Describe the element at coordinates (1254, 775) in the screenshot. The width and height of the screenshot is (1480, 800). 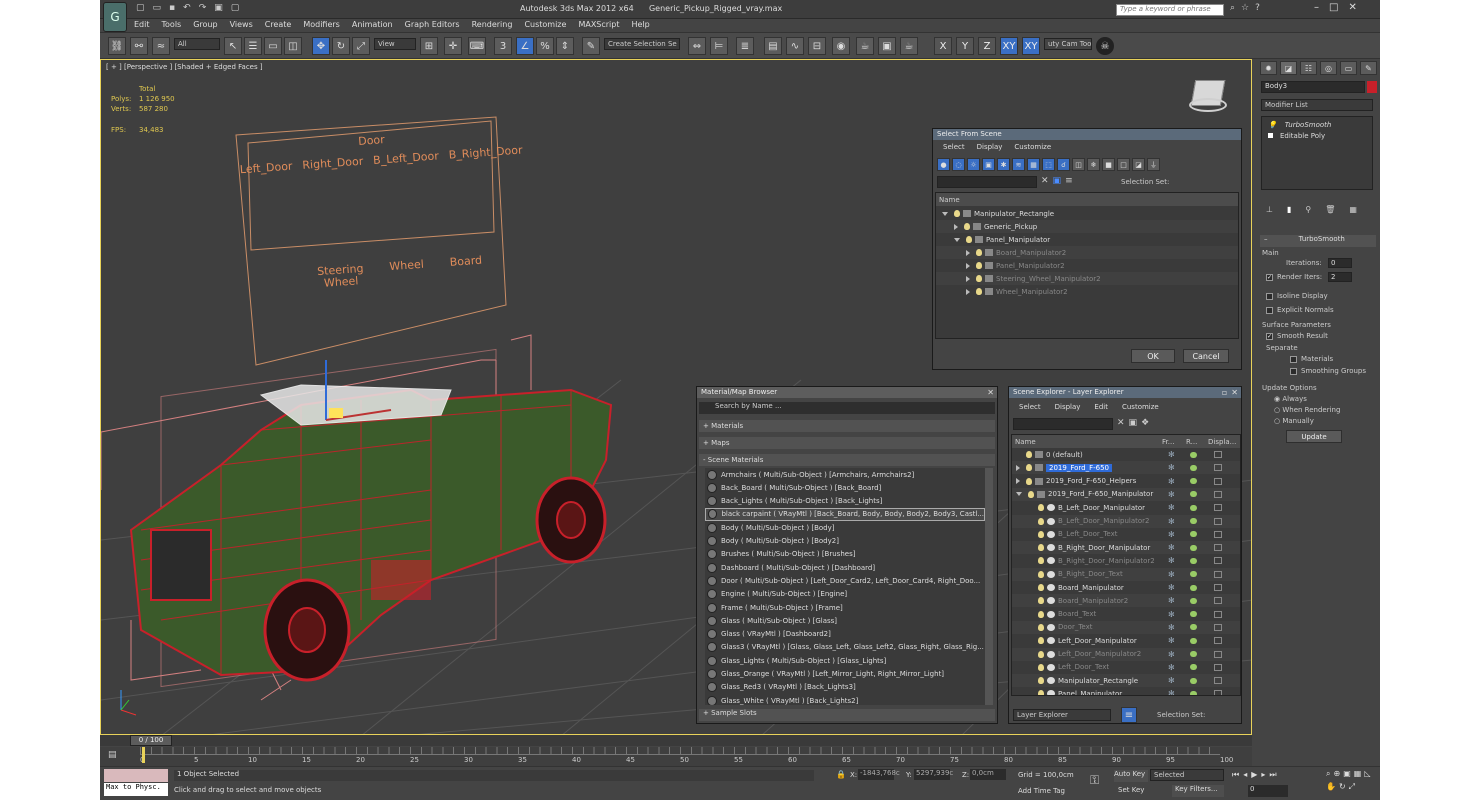
I see `play-icon: ▶` at that location.